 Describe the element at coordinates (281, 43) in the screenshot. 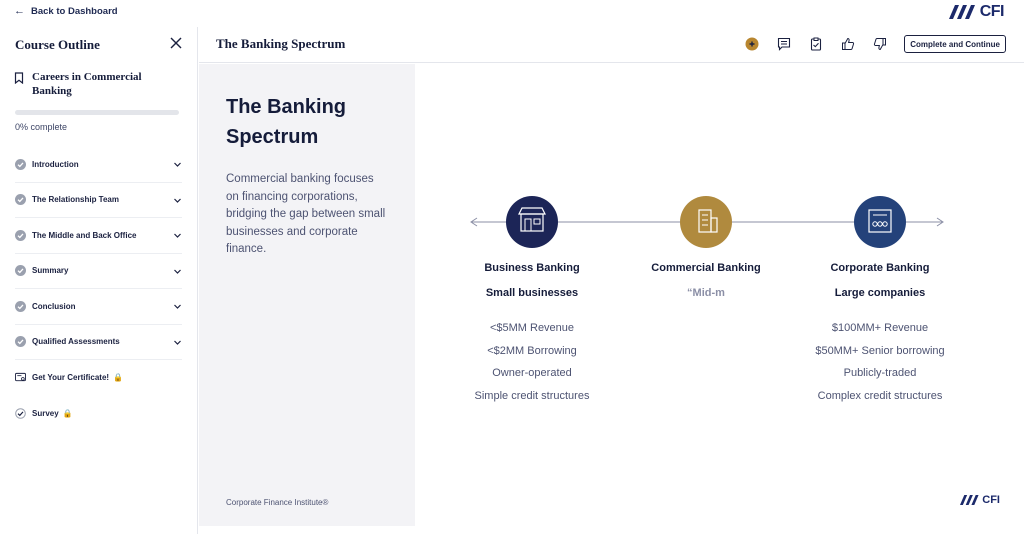

I see `lesson-title: The Banking Spectrum` at that location.